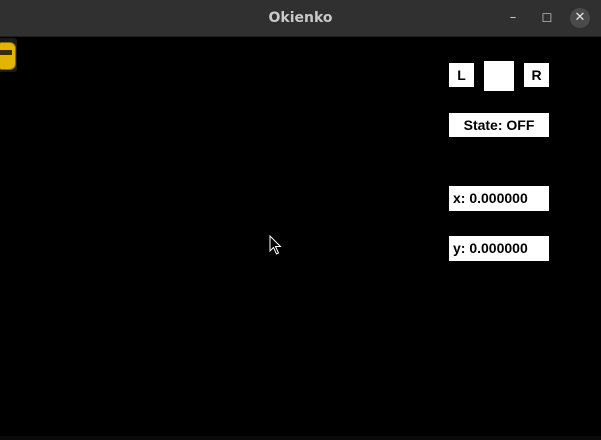  I want to click on right-button: R, so click(536, 75).